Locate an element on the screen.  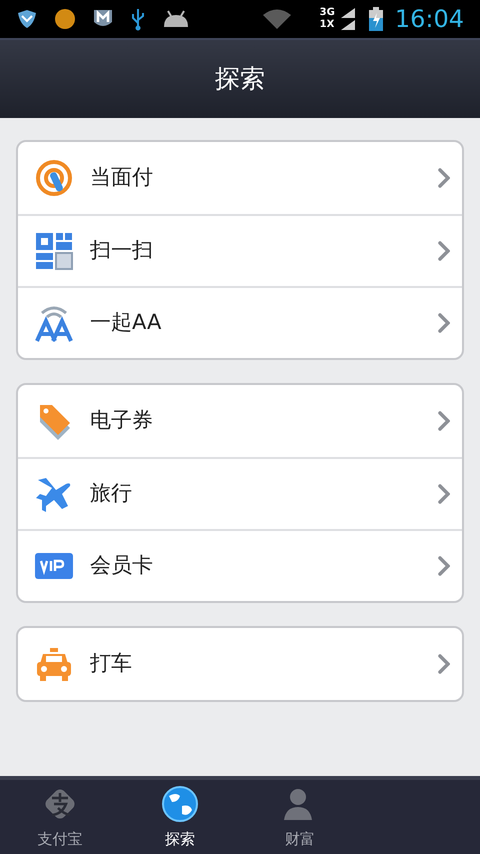
menu-item: 会员卡 is located at coordinates (240, 565).